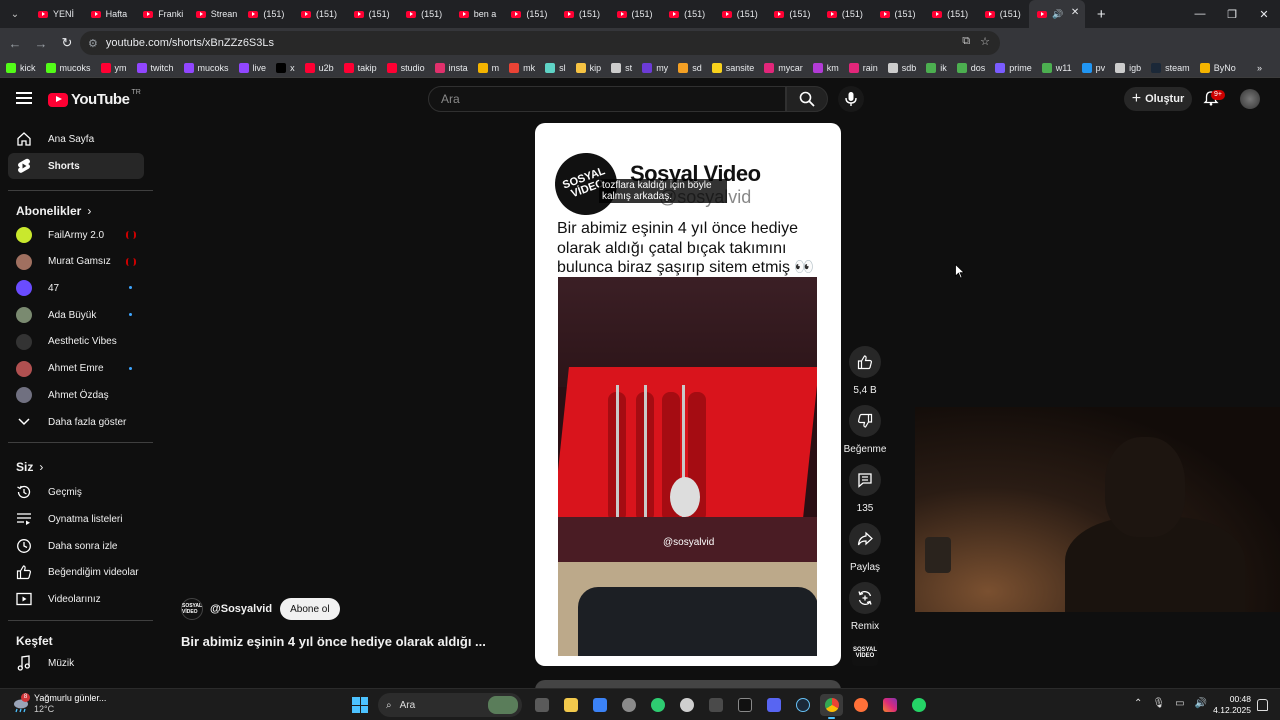  Describe the element at coordinates (1170, 67) in the screenshot. I see `bookmark-item: steam` at that location.